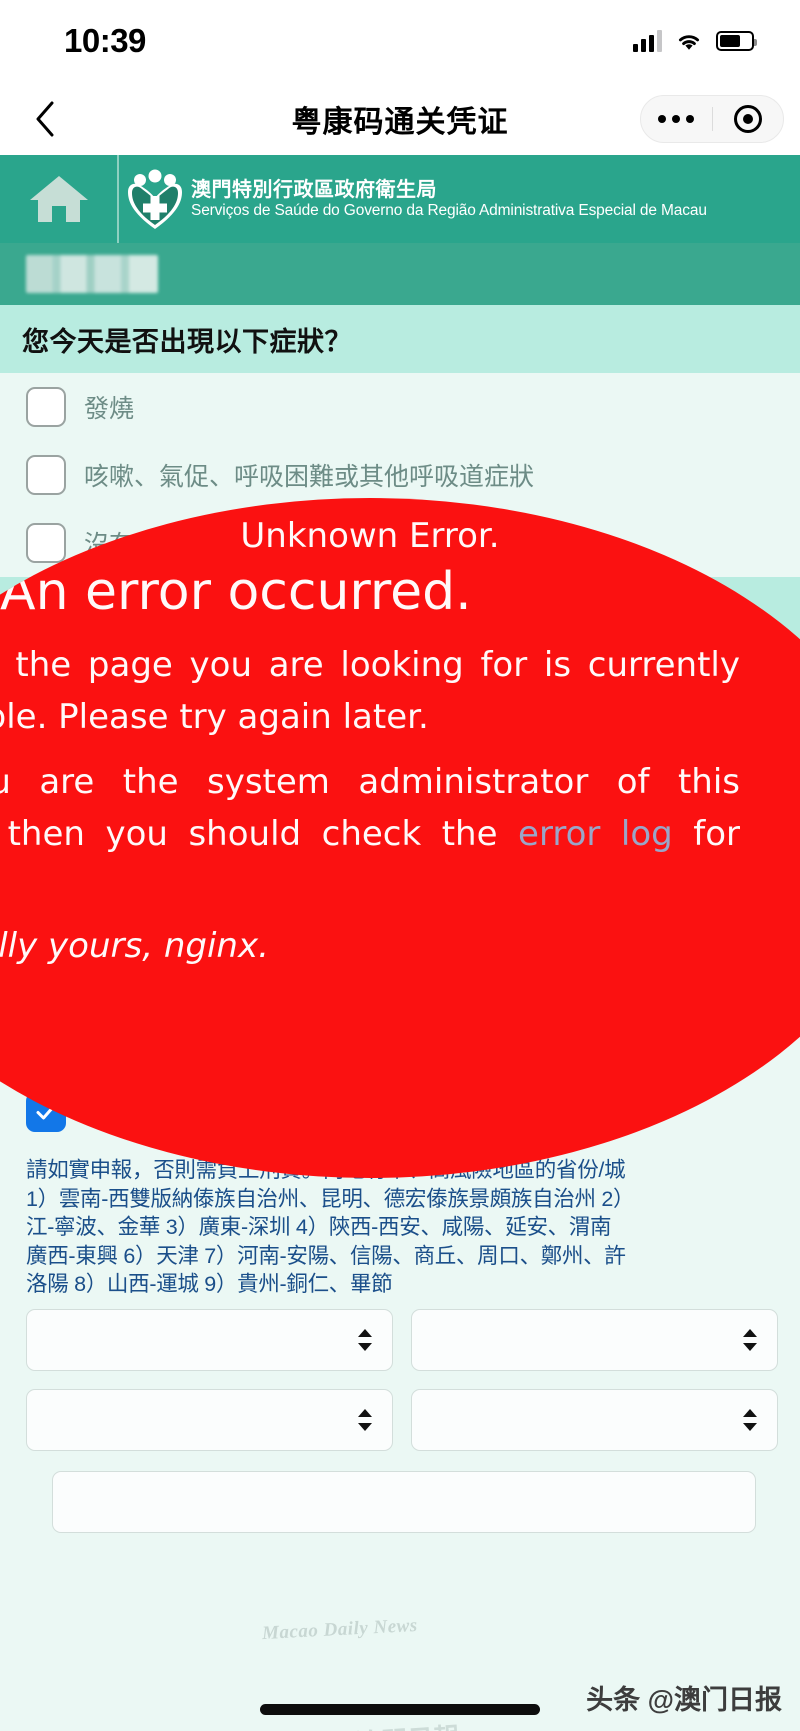 The width and height of the screenshot is (800, 1731). I want to click on symptom-option-cough: 咳嗽、氣促、呼吸困難或其他呼吸道症狀, so click(400, 475).